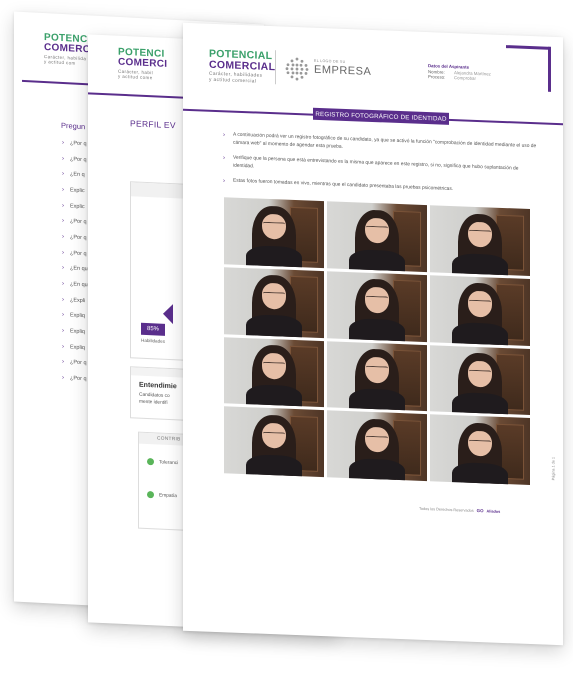 This screenshot has height=673, width=573. Describe the element at coordinates (153, 329) in the screenshot. I see `percent-badge: 85%` at that location.